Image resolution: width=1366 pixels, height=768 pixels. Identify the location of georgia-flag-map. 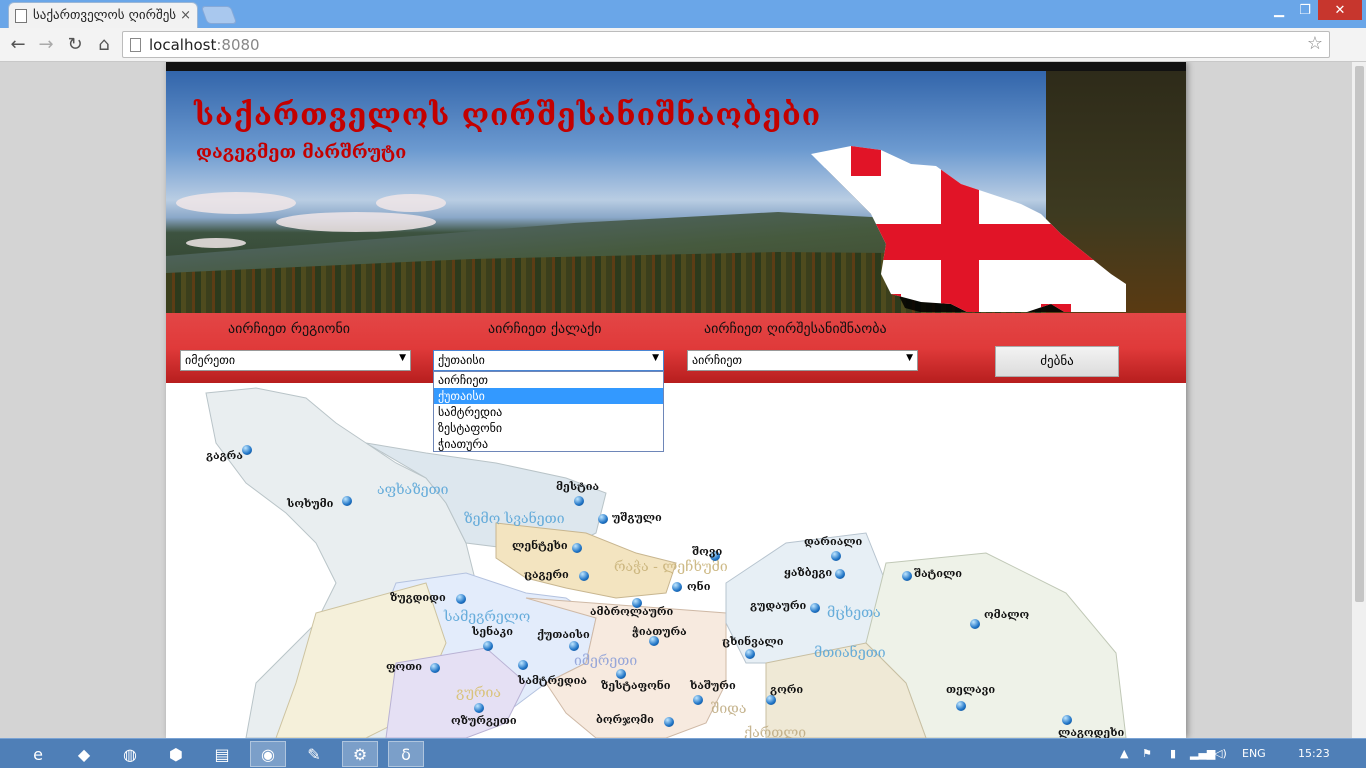
(968, 229).